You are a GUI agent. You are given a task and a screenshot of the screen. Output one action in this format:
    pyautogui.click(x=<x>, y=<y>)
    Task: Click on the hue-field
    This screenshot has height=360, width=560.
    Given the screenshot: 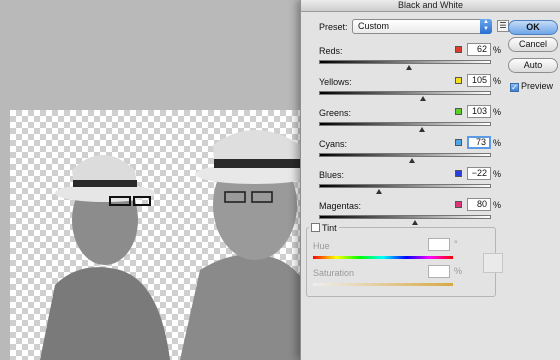 What is the action you would take?
    pyautogui.click(x=439, y=244)
    